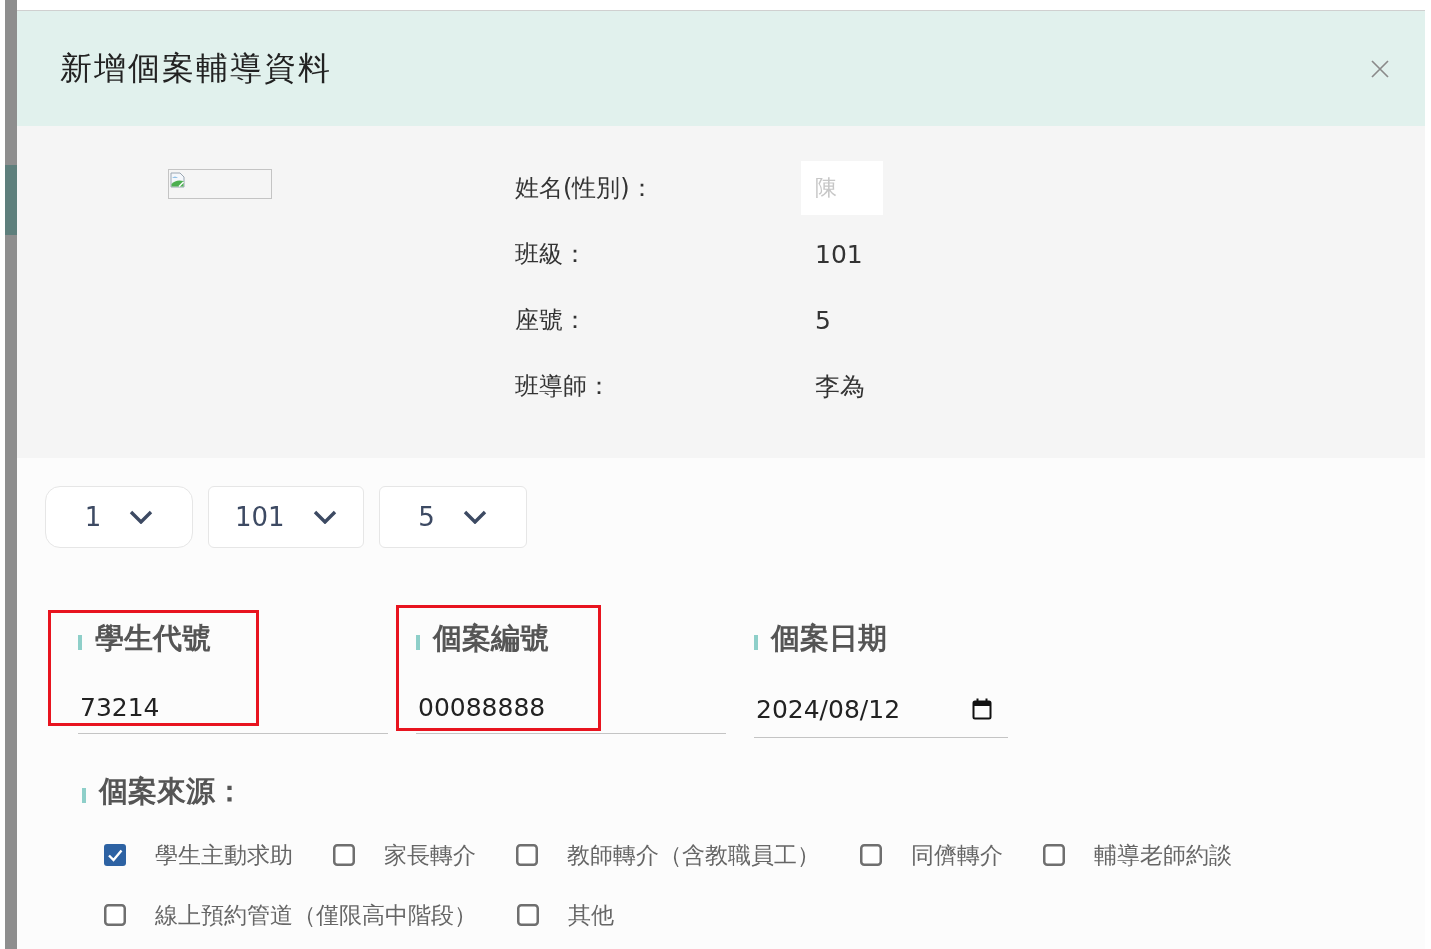 The image size is (1431, 949). I want to click on info-label: 姓名(性別)：, so click(585, 188).